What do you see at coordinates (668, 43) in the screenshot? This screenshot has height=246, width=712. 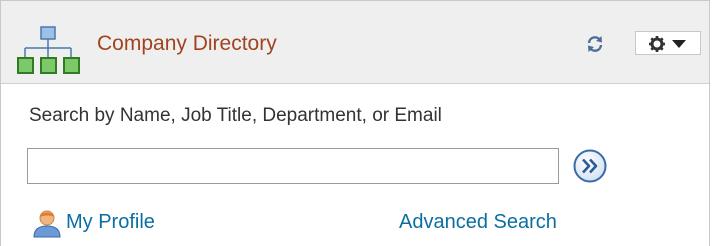 I see `pagelet-actions-button` at bounding box center [668, 43].